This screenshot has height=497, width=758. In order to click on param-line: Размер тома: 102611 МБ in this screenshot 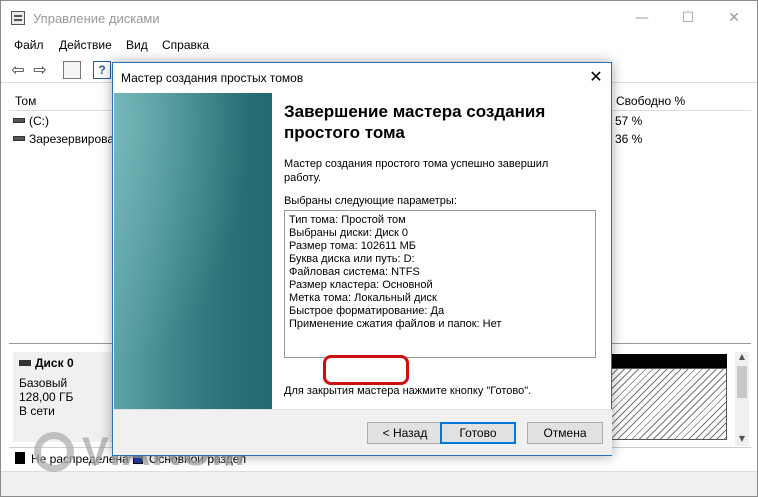, I will do `click(353, 246)`.